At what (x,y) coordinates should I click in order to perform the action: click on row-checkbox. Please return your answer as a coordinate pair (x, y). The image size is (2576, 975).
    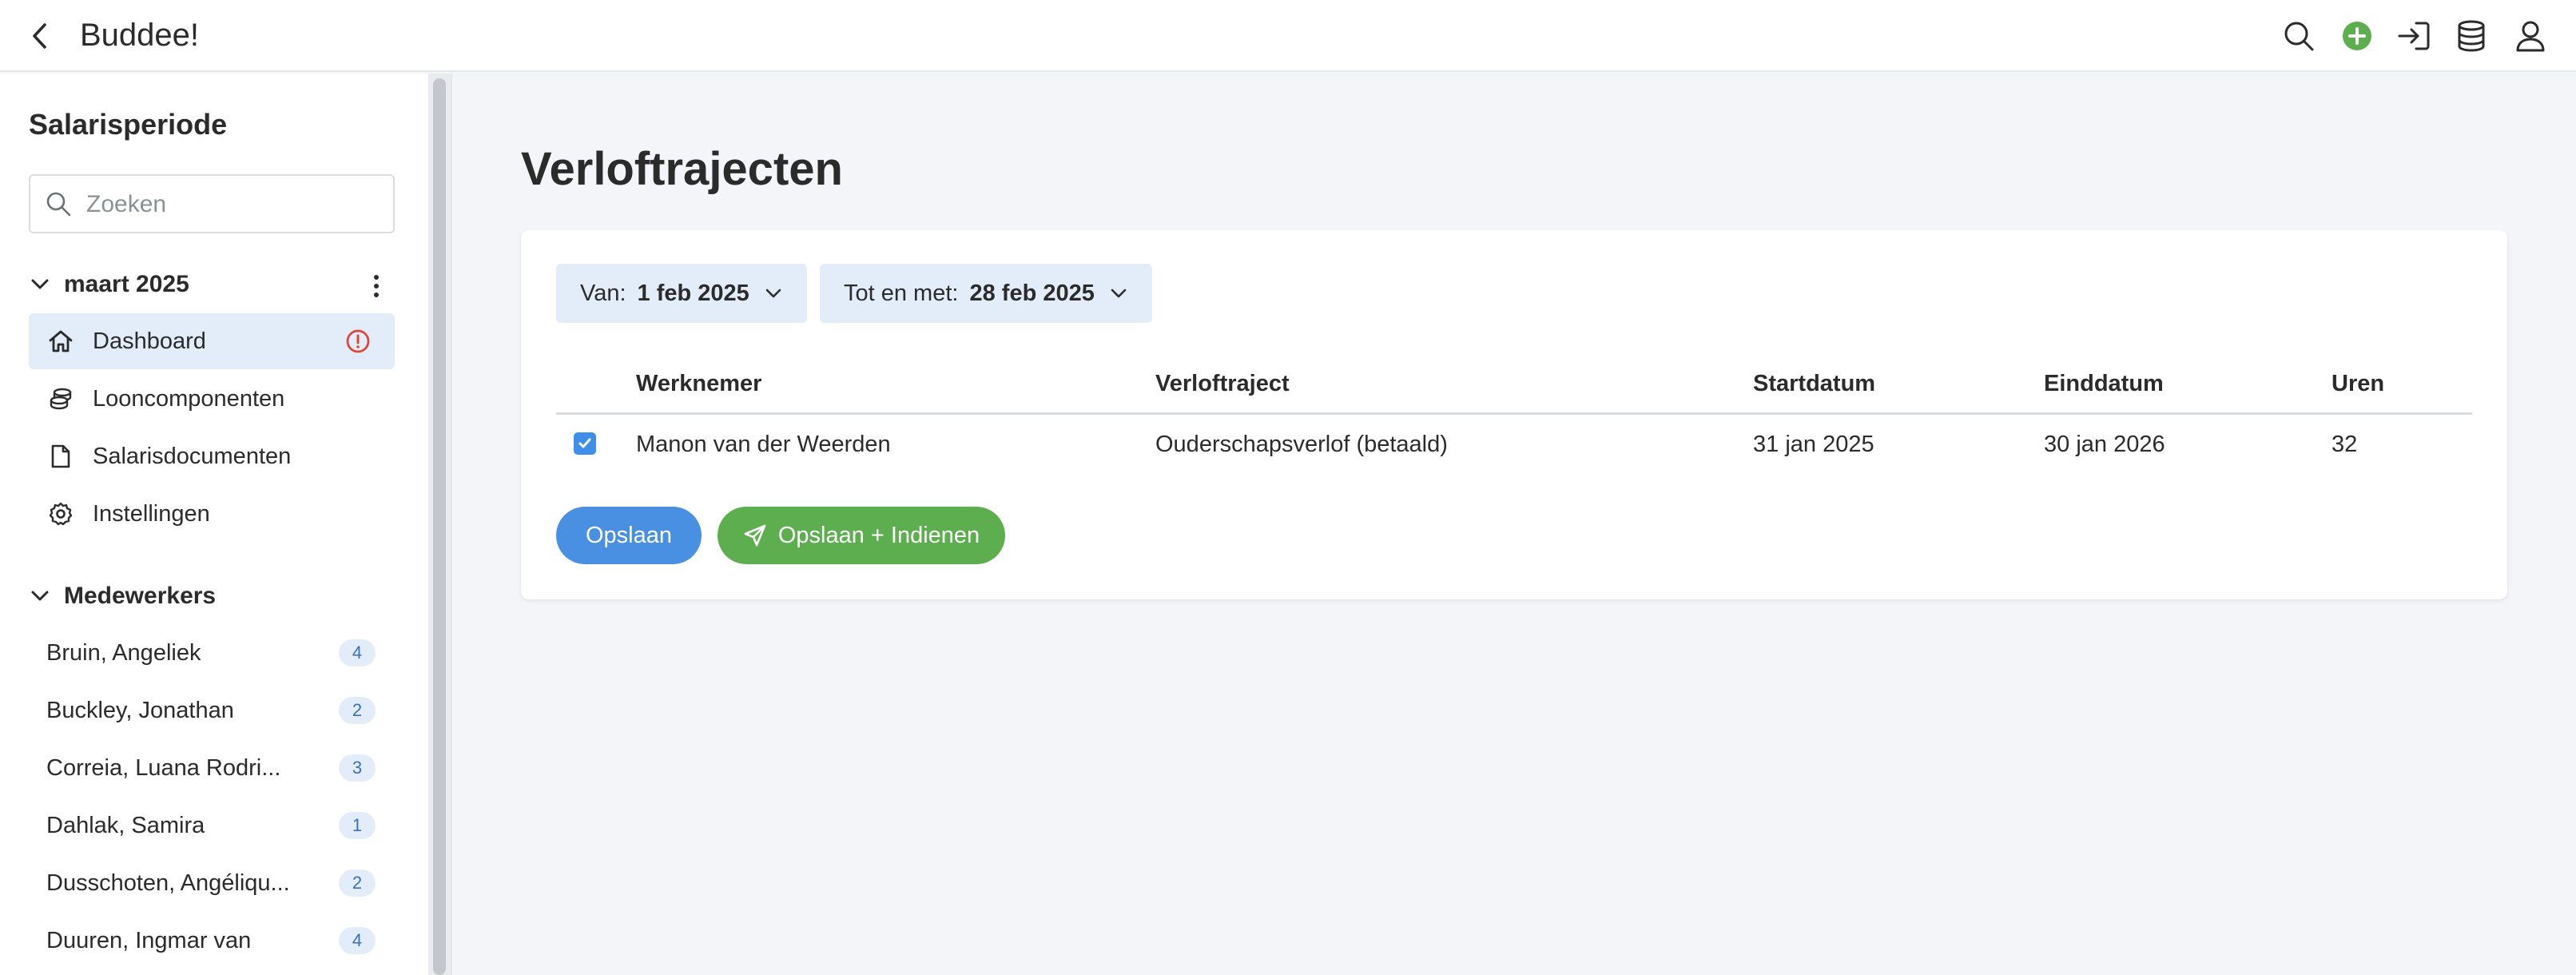
    Looking at the image, I should click on (585, 444).